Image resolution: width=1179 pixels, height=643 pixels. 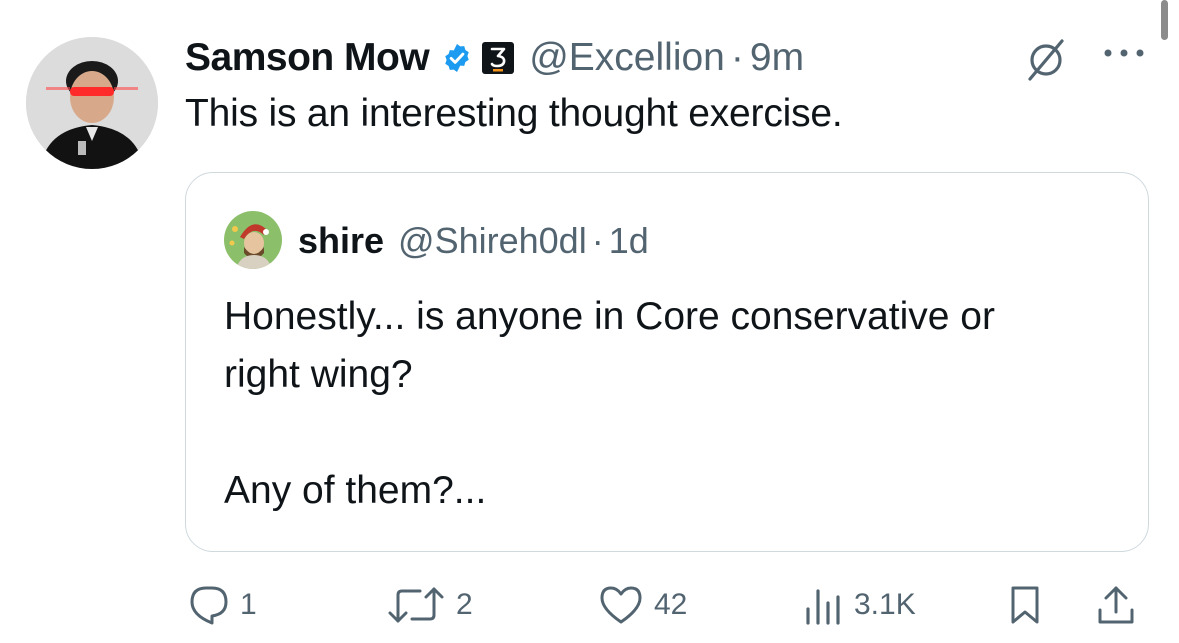 What do you see at coordinates (629, 241) in the screenshot?
I see `quoted-tweet-time: 1d` at bounding box center [629, 241].